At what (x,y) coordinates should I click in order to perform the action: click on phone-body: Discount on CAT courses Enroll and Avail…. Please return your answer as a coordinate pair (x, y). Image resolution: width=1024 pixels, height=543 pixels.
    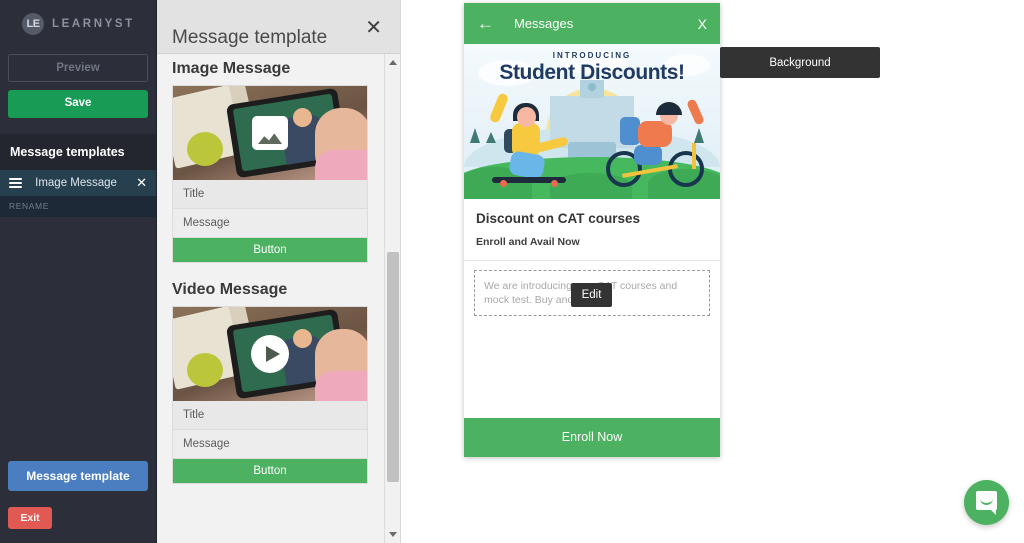
    Looking at the image, I should click on (592, 328).